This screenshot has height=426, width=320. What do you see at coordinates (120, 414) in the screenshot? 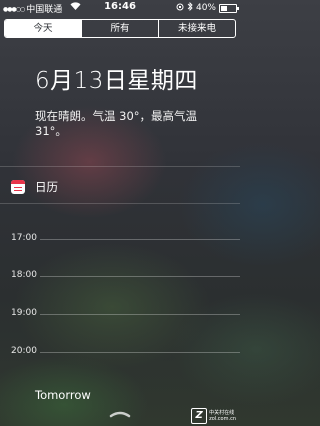
I see `grabber-handle` at bounding box center [120, 414].